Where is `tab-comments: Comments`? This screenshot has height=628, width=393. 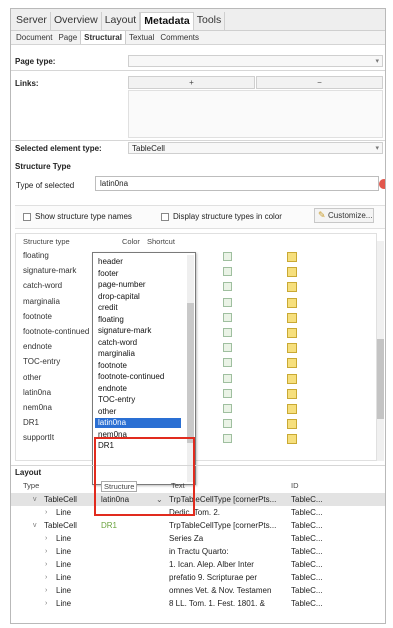
tab-comments: Comments is located at coordinates (179, 37).